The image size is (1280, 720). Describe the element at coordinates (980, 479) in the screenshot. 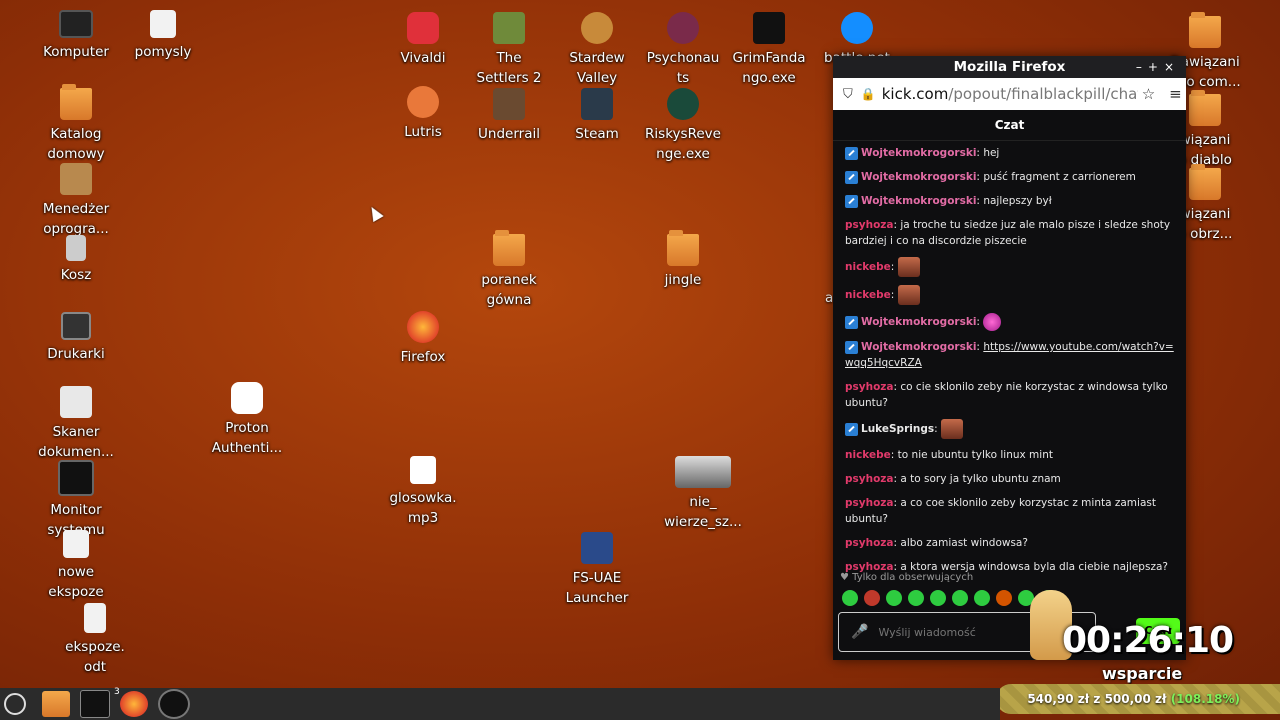

I see `chat-text: a to sory ja tylko ubuntu znam` at that location.